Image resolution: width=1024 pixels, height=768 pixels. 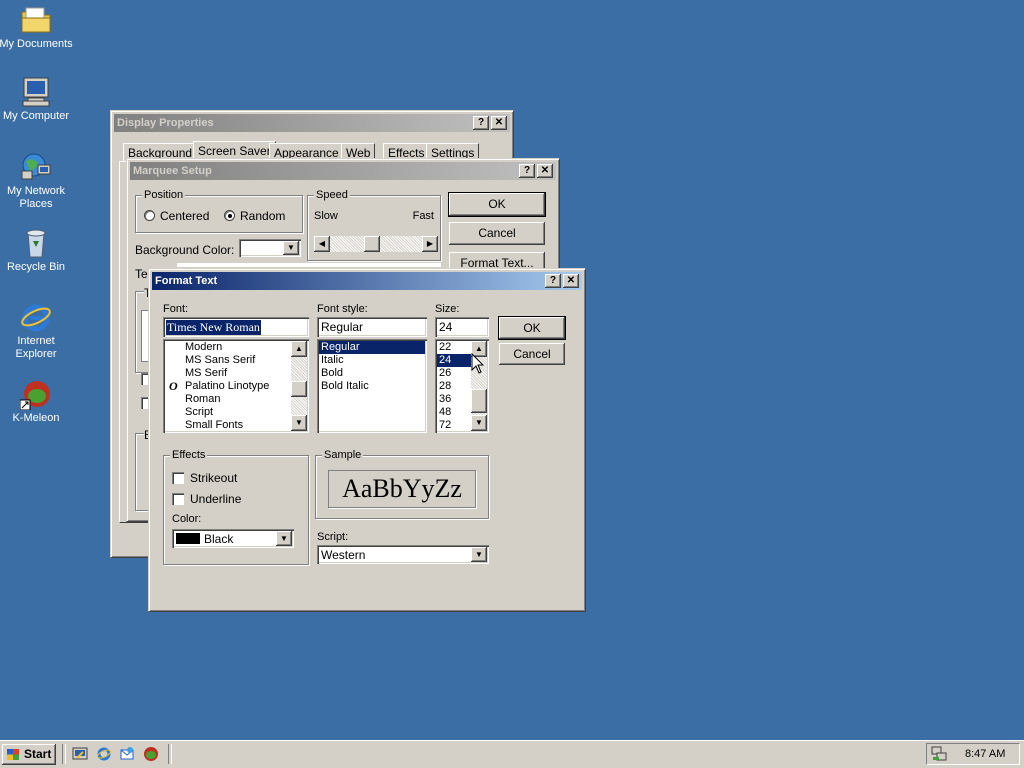 I want to click on list-item: 48, so click(x=454, y=412).